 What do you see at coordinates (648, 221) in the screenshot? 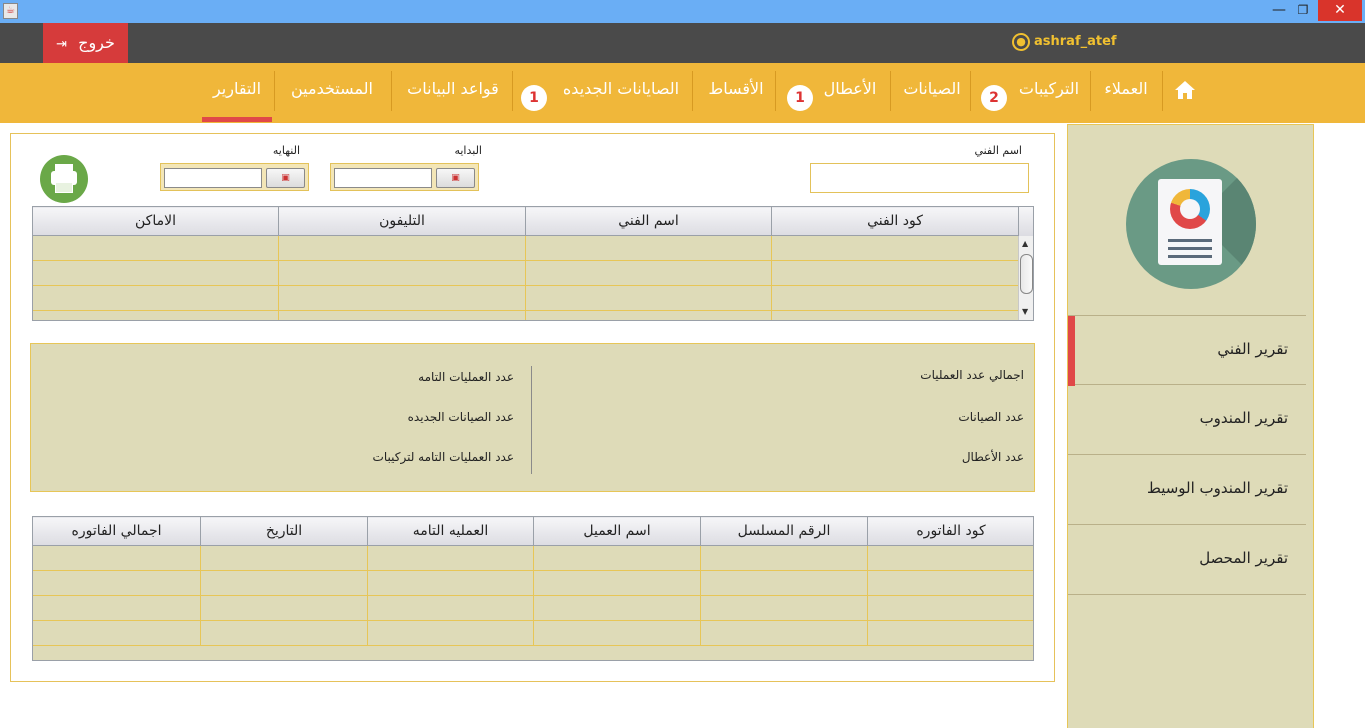
I see `column-header: اسم الفني` at bounding box center [648, 221].